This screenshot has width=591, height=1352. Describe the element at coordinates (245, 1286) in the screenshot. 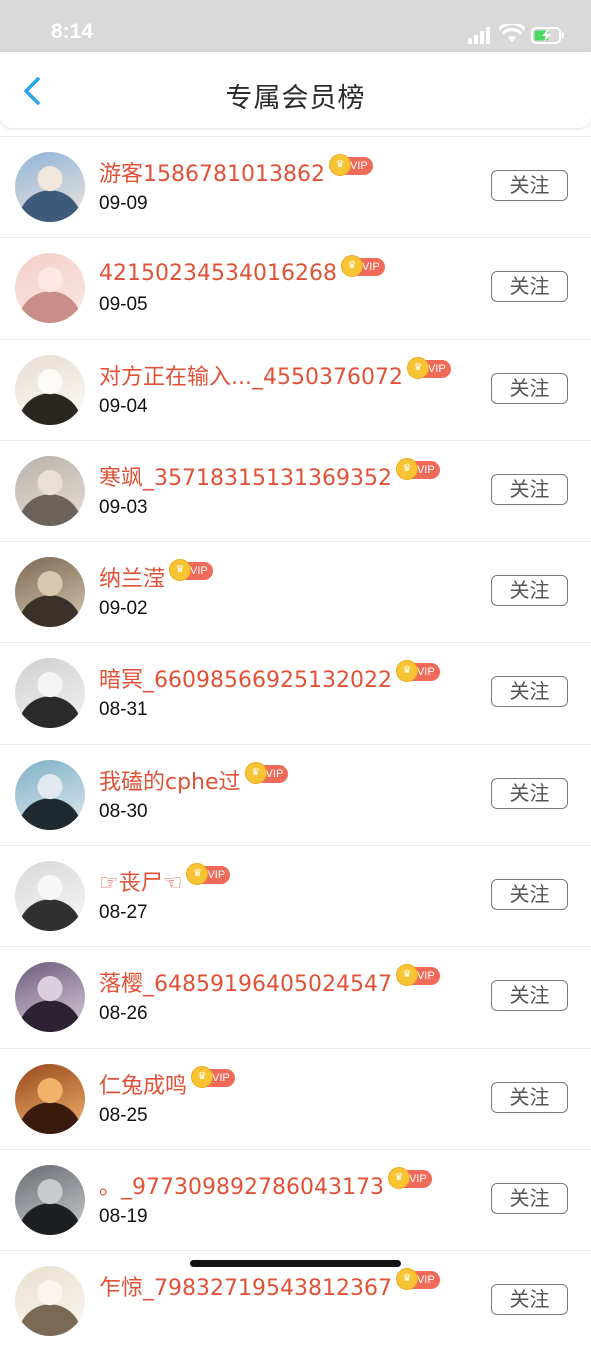

I see `member-name: 乍惊_79832719543812367` at that location.